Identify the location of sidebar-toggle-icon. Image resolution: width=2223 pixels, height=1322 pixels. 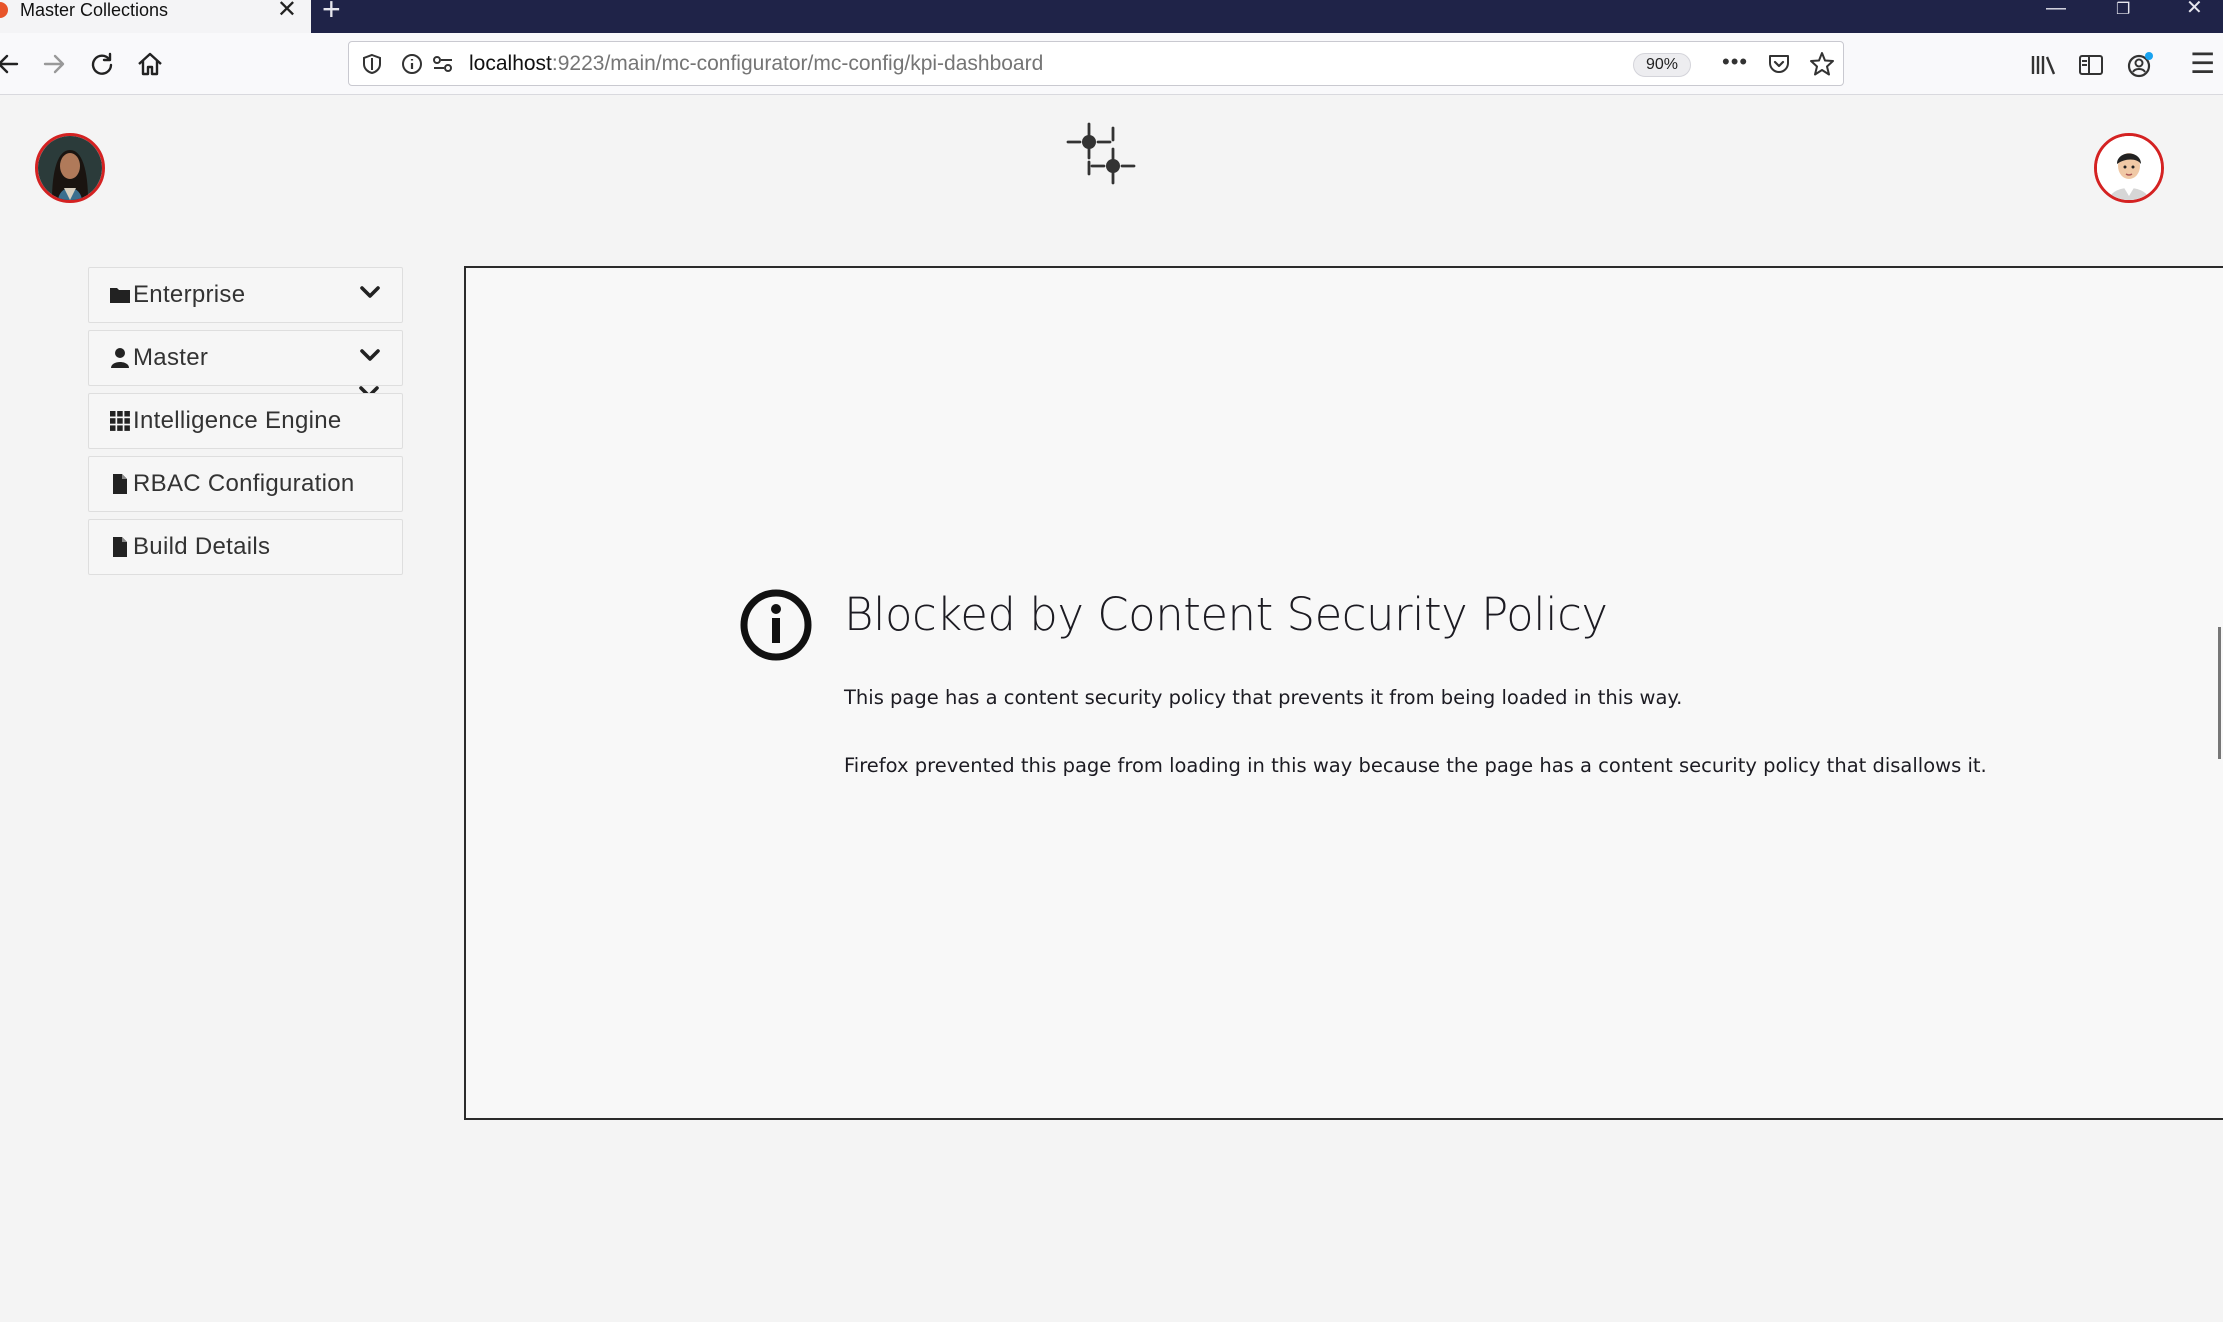
(2091, 65).